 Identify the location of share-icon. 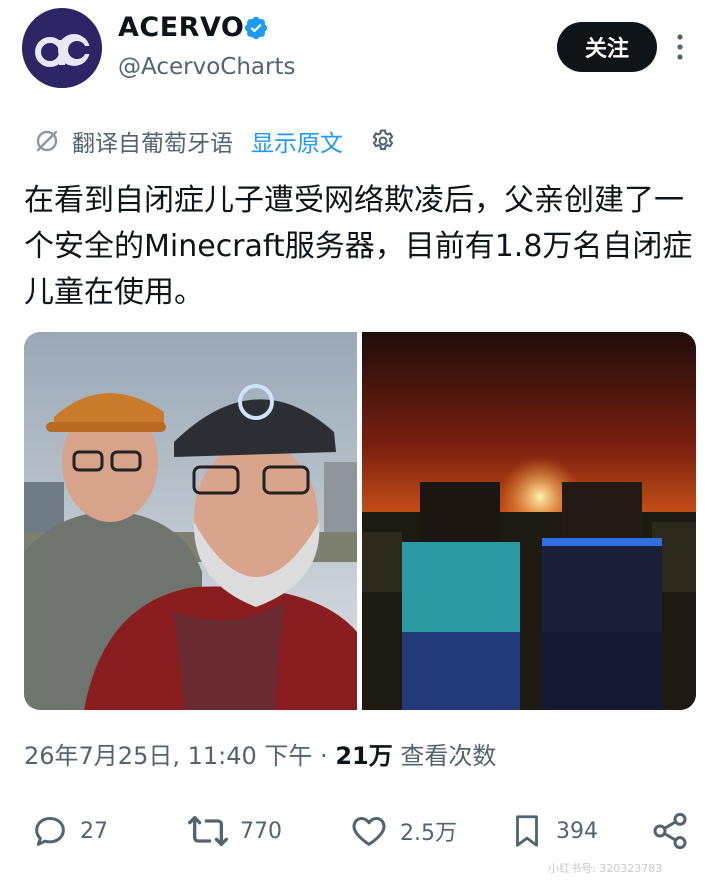
(670, 831).